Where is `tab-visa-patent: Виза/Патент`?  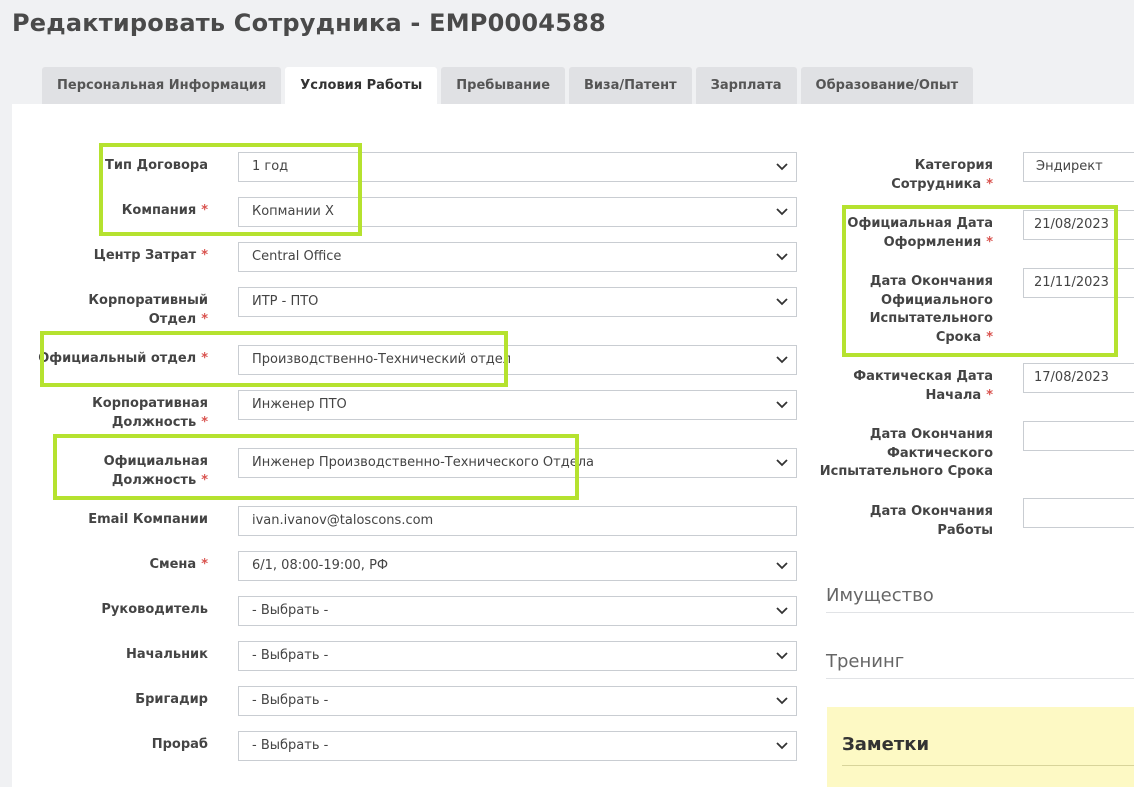
tab-visa-patent: Виза/Патент is located at coordinates (630, 85).